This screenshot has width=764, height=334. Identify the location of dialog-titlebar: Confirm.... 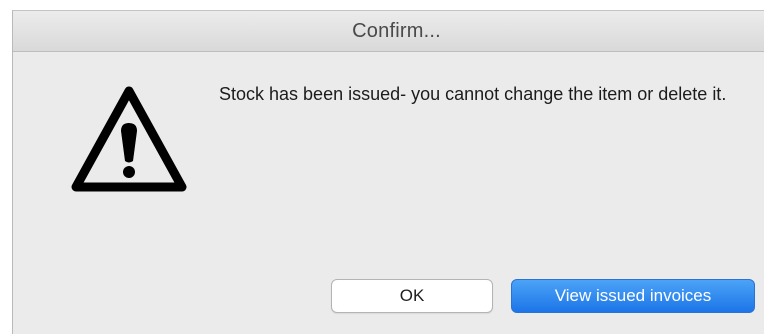
(388, 31).